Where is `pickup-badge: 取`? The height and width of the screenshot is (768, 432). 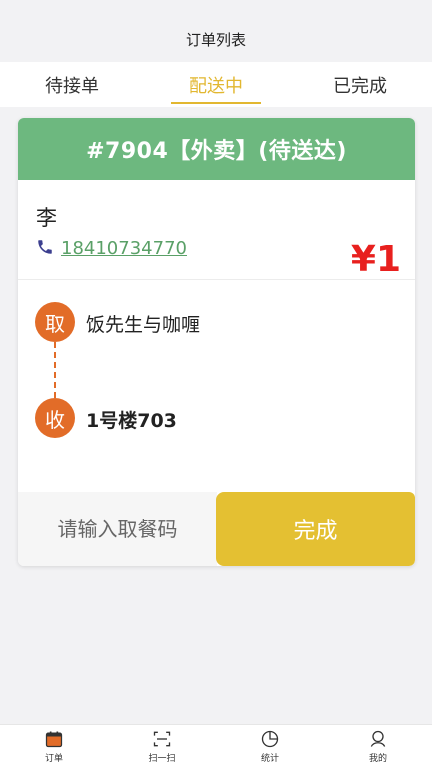 pickup-badge: 取 is located at coordinates (55, 322).